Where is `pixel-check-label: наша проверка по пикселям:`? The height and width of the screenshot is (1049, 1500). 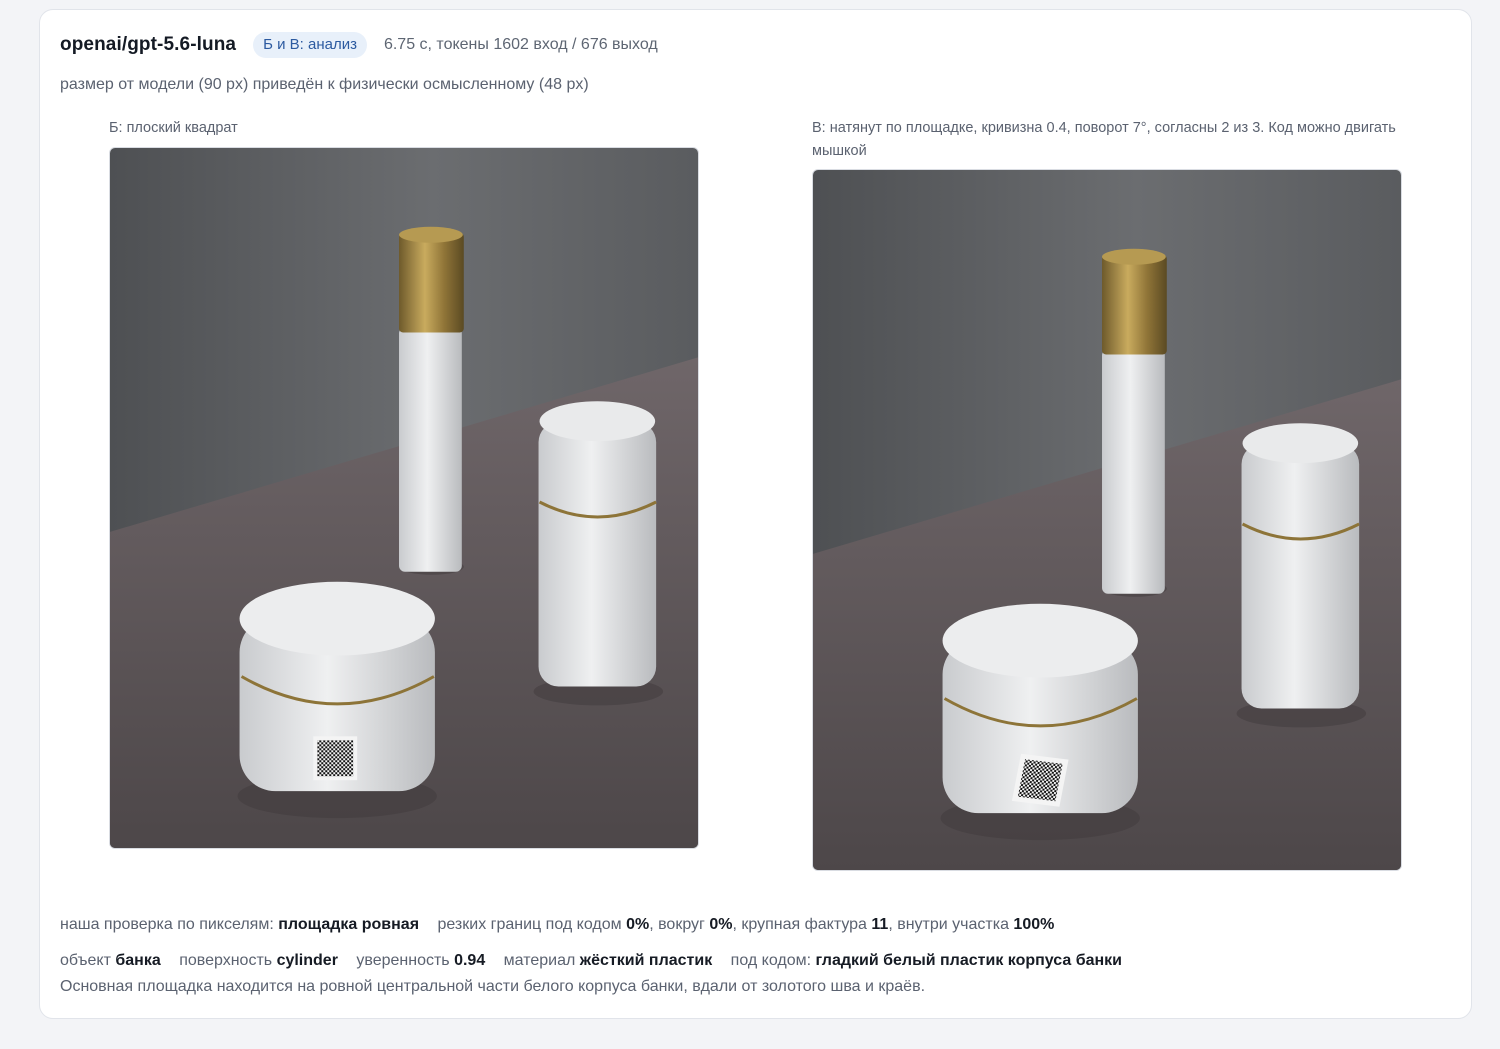
pixel-check-label: наша проверка по пикселям: is located at coordinates (167, 924).